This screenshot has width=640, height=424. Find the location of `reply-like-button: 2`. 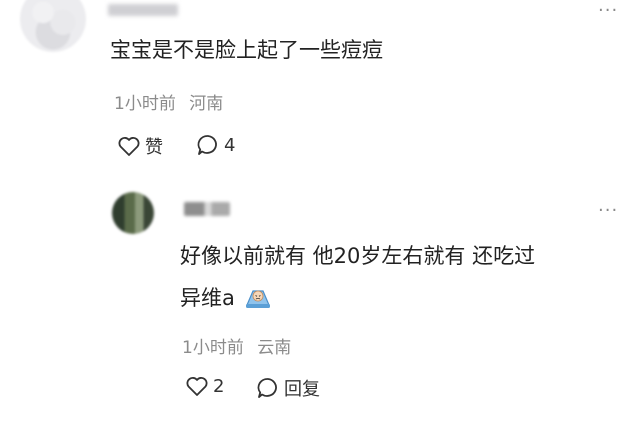

reply-like-button: 2 is located at coordinates (204, 386).